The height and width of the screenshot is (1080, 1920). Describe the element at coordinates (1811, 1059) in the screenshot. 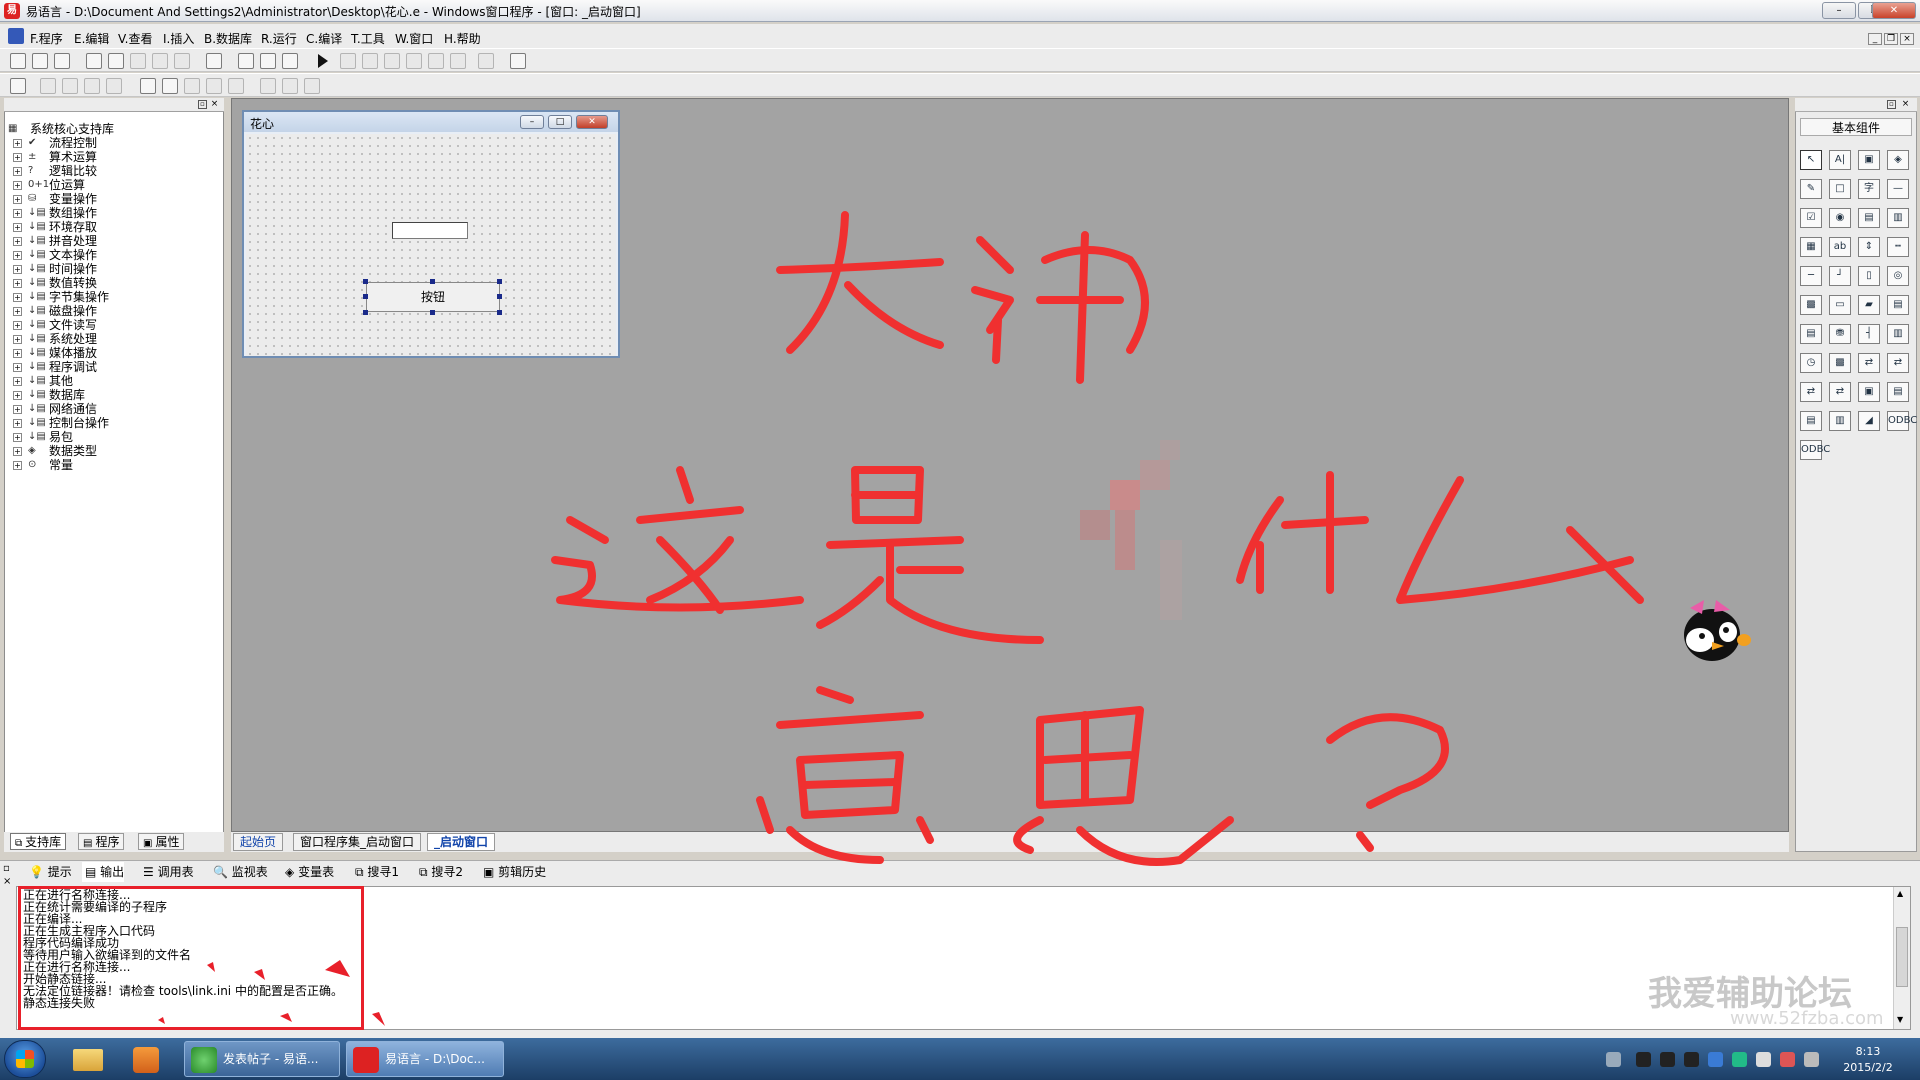

I see `speaker-icon` at that location.